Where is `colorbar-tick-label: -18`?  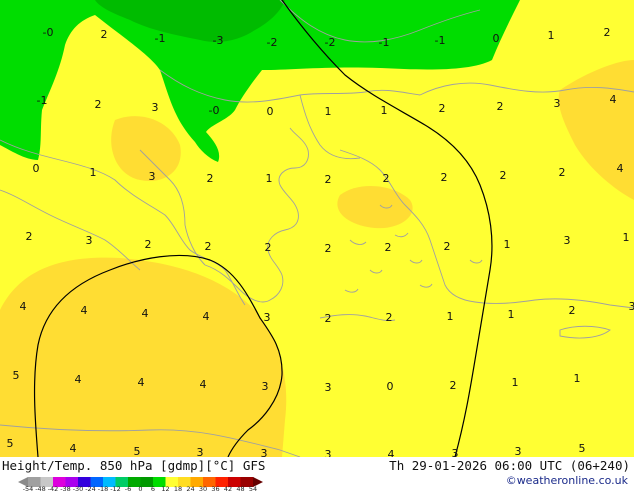
colorbar-tick-label: -18 is located at coordinates (103, 489).